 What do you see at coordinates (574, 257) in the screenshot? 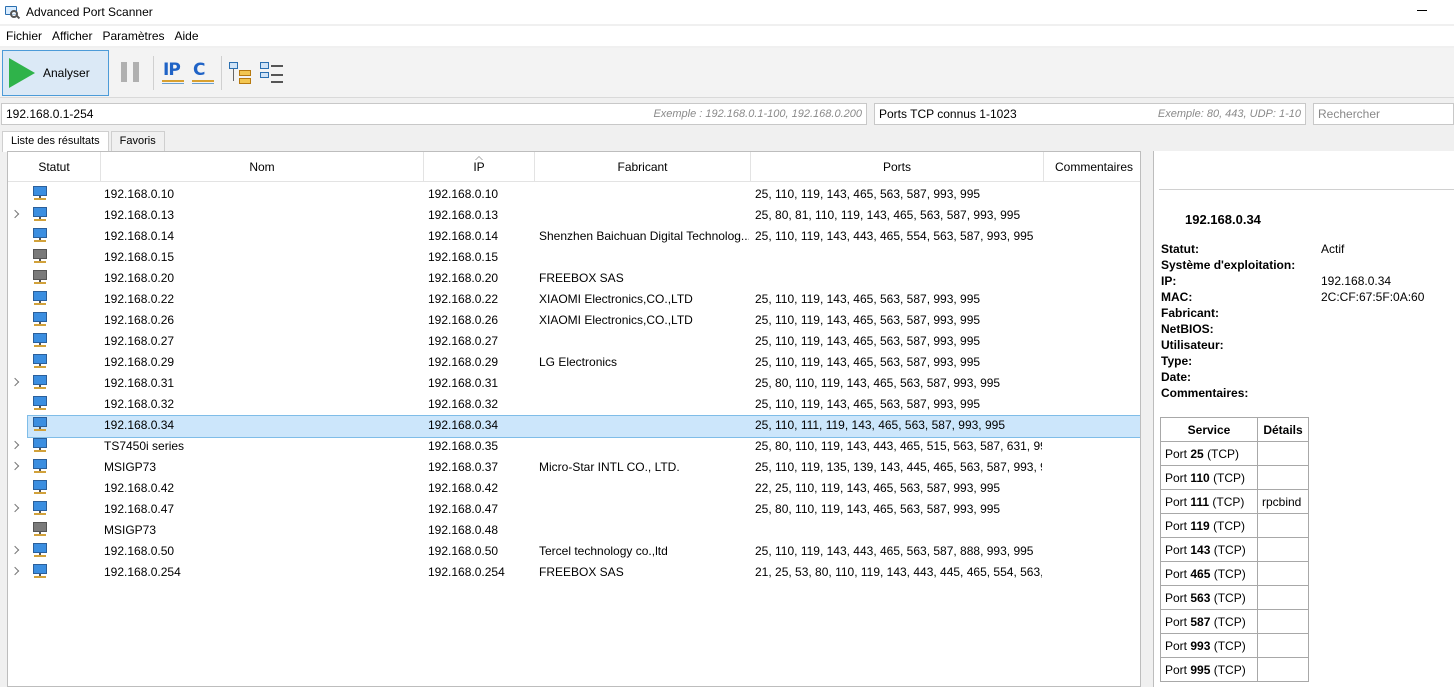
I see `table-row: 192.168.0.15 192.168.0.15` at bounding box center [574, 257].